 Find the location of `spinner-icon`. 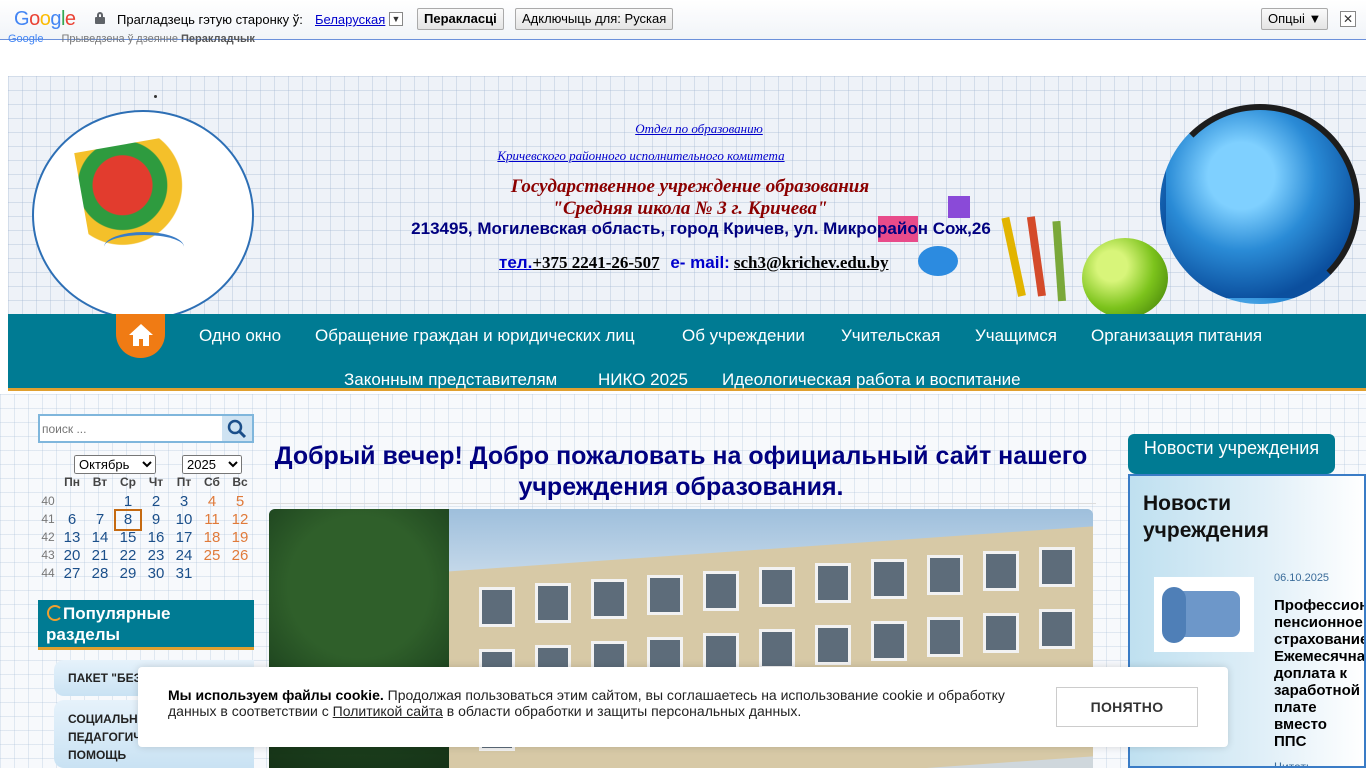

spinner-icon is located at coordinates (55, 613).